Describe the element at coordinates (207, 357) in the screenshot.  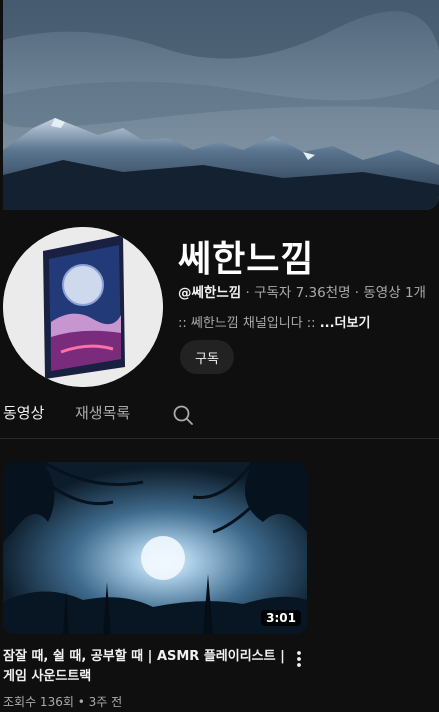
I see `subscribe-button: 구독` at that location.